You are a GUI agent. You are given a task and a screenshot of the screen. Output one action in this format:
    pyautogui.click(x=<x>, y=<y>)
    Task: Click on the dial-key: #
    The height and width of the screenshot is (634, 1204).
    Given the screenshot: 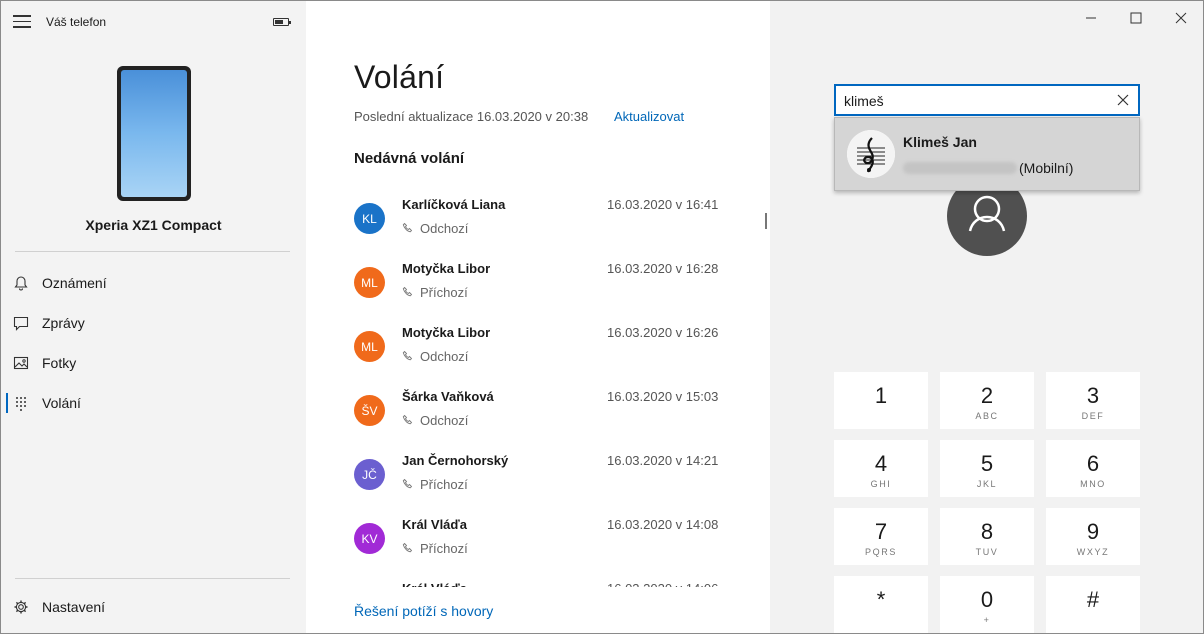 What is the action you would take?
    pyautogui.click(x=1093, y=604)
    